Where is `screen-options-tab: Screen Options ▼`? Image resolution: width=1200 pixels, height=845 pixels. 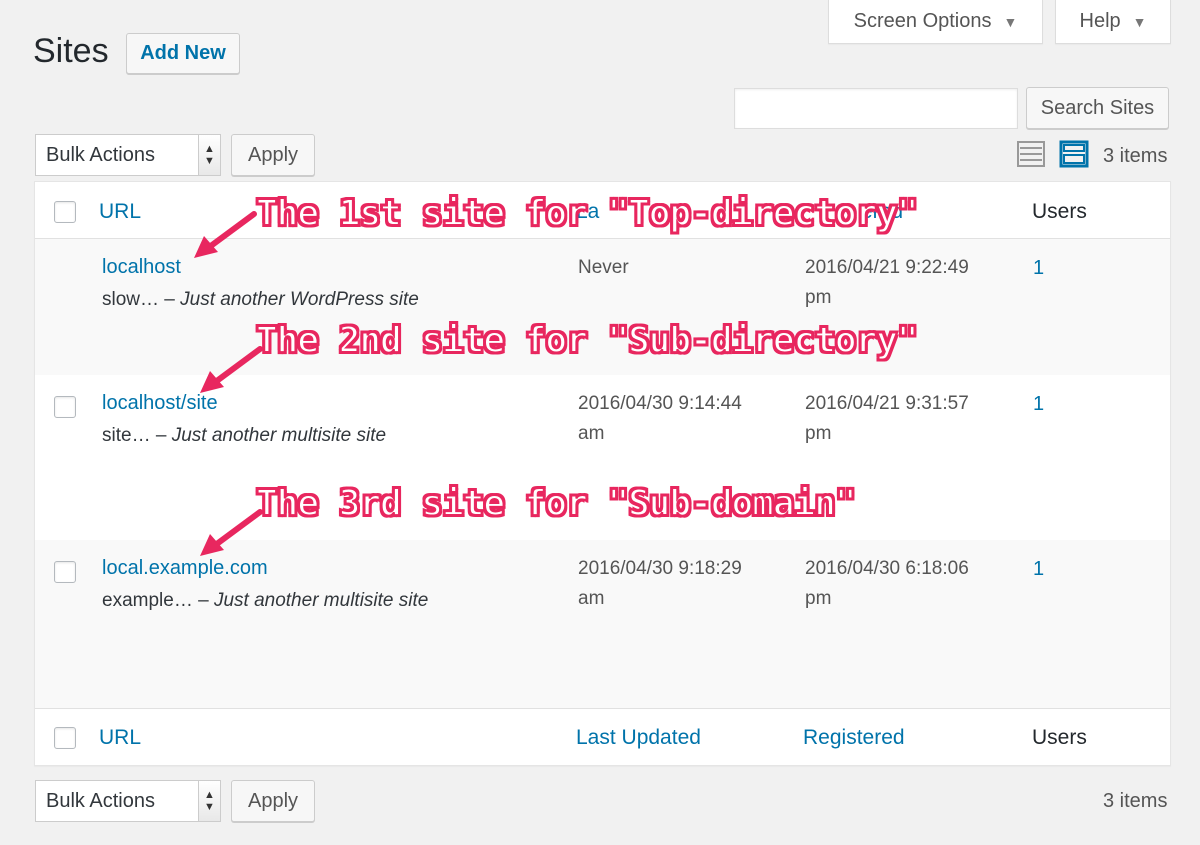
screen-options-tab: Screen Options ▼ is located at coordinates (935, 22).